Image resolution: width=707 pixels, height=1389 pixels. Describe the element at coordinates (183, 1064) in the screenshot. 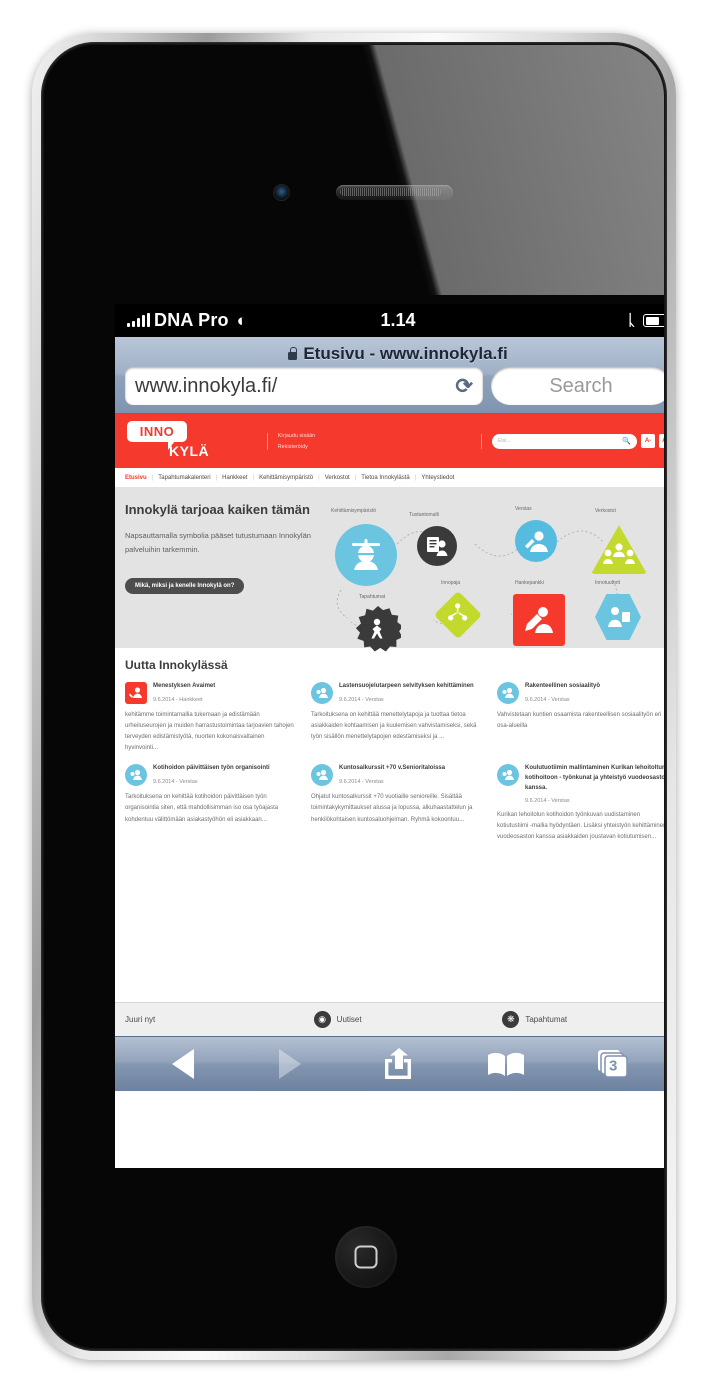

I see `back-button` at that location.